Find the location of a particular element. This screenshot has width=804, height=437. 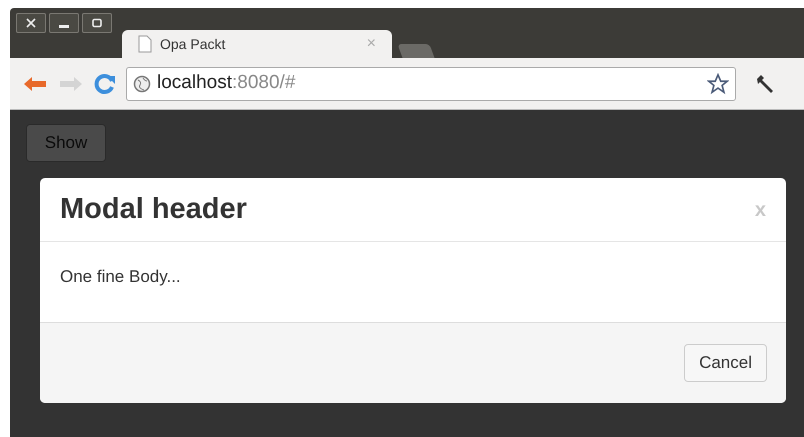

star-icon is located at coordinates (718, 83).